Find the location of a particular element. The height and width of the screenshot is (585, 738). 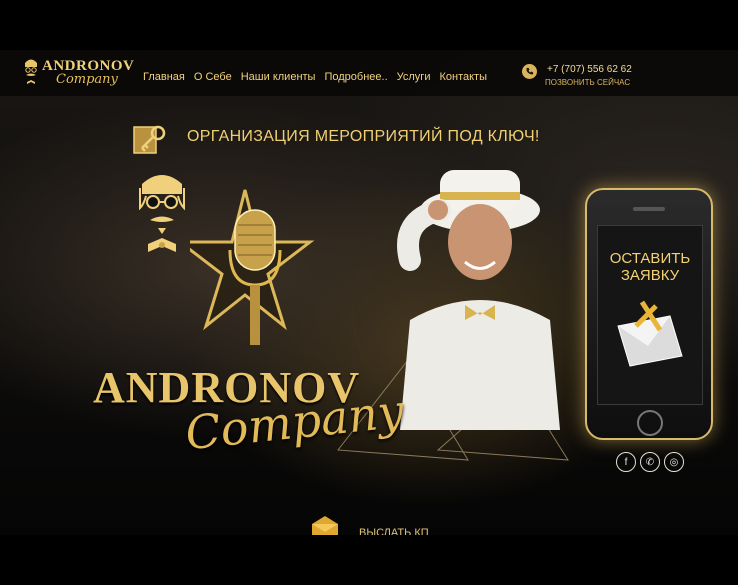

key-lock-icon is located at coordinates (149, 139).